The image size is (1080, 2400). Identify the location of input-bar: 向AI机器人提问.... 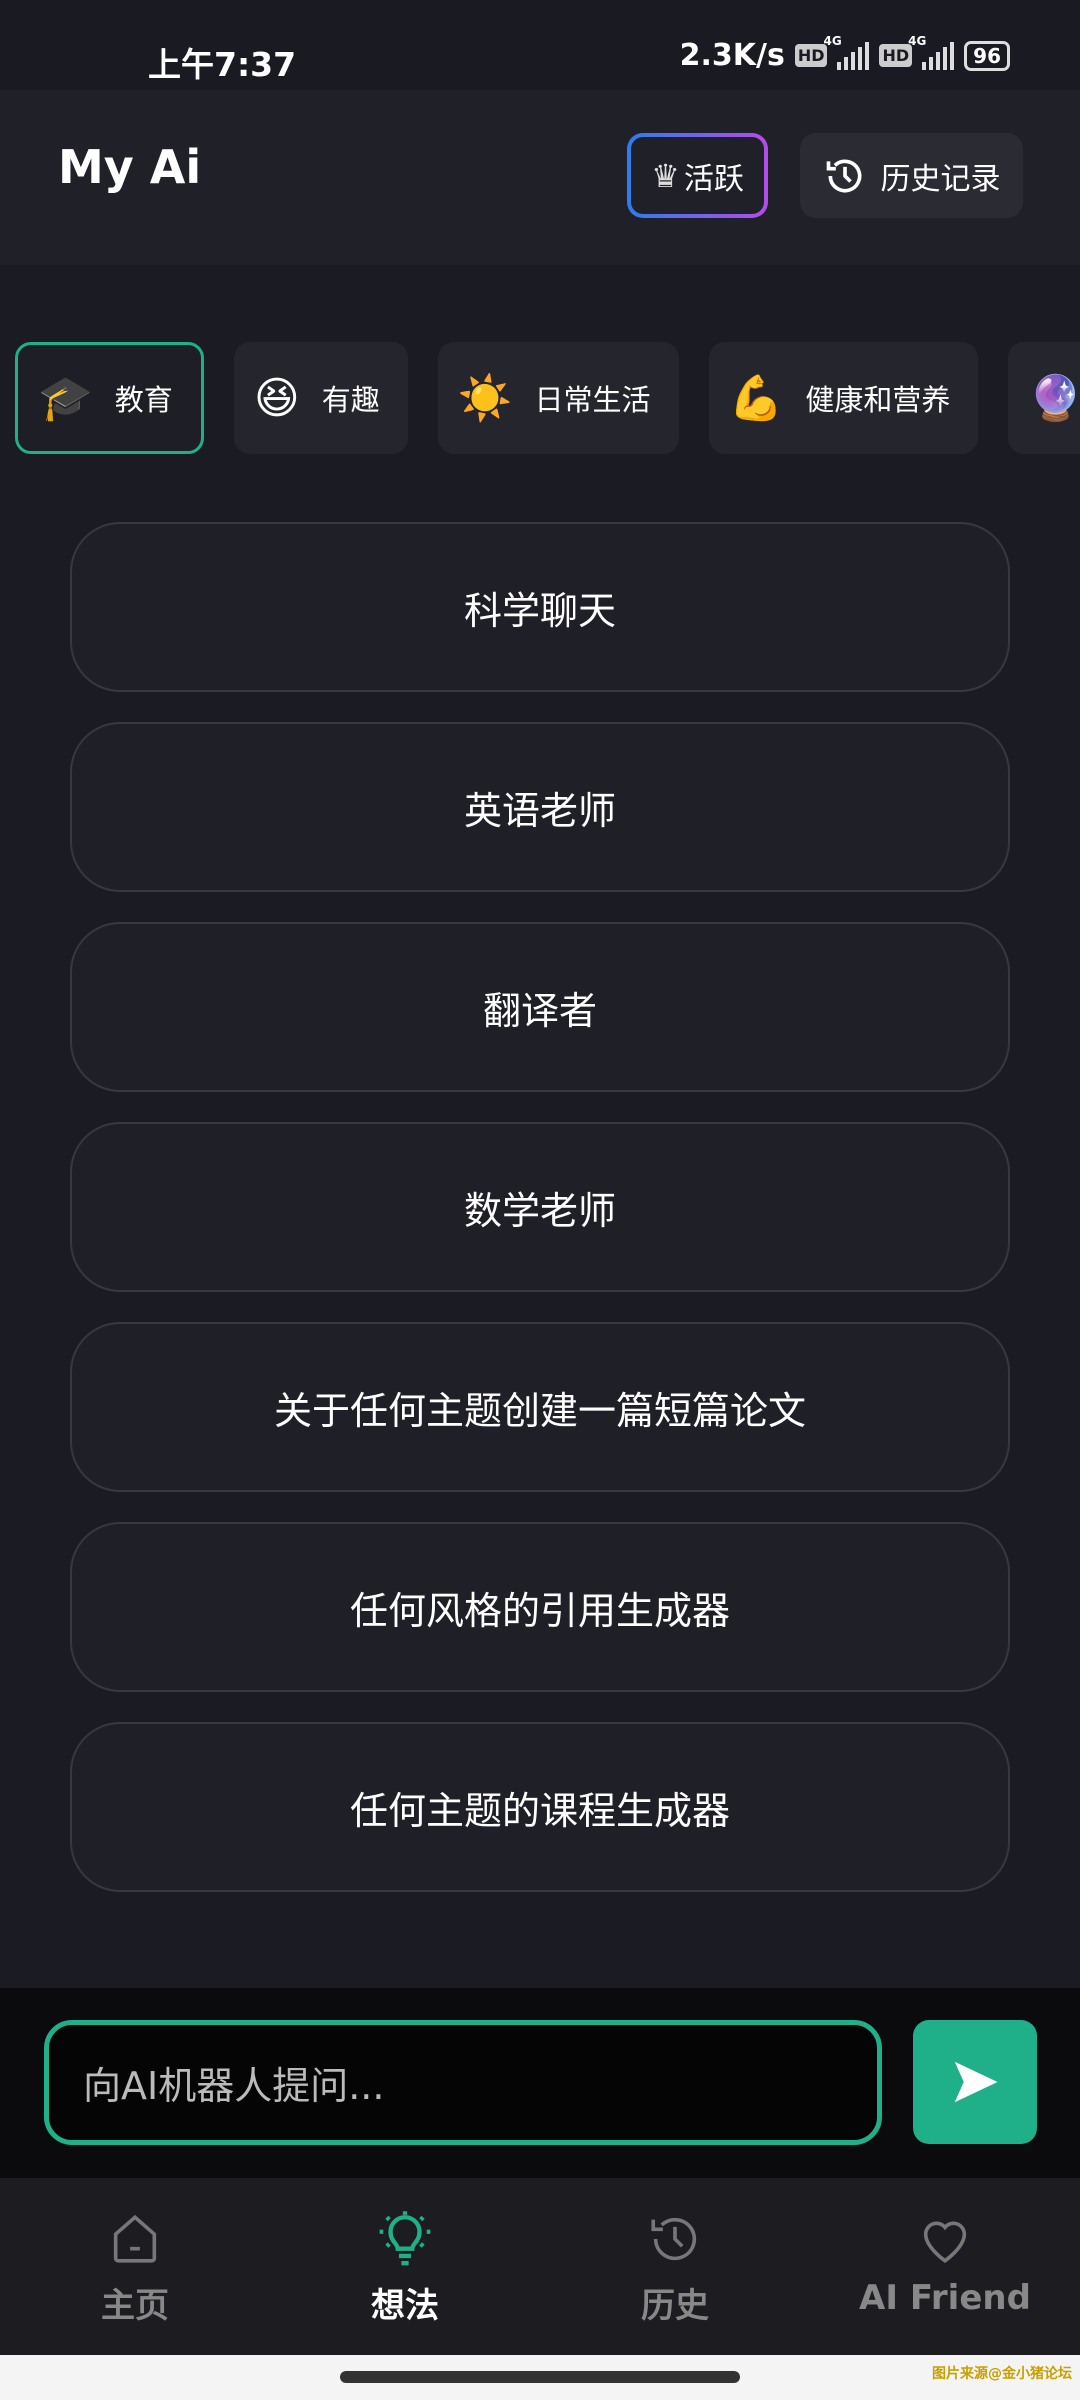
(540, 2083).